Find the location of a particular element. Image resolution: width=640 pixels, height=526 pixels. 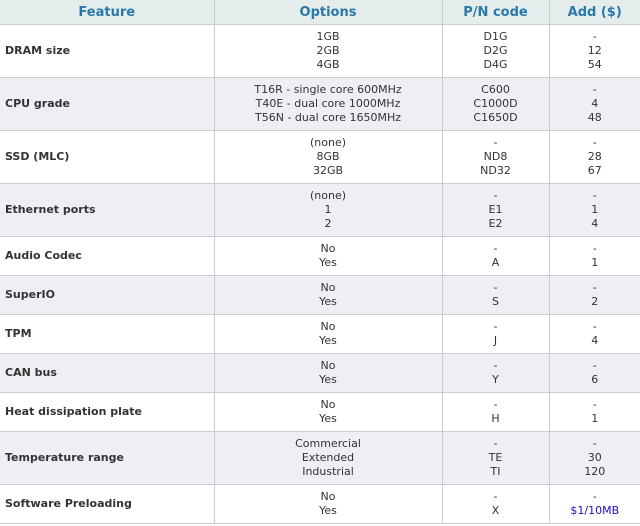

pn-code-value: TI is located at coordinates (495, 471).